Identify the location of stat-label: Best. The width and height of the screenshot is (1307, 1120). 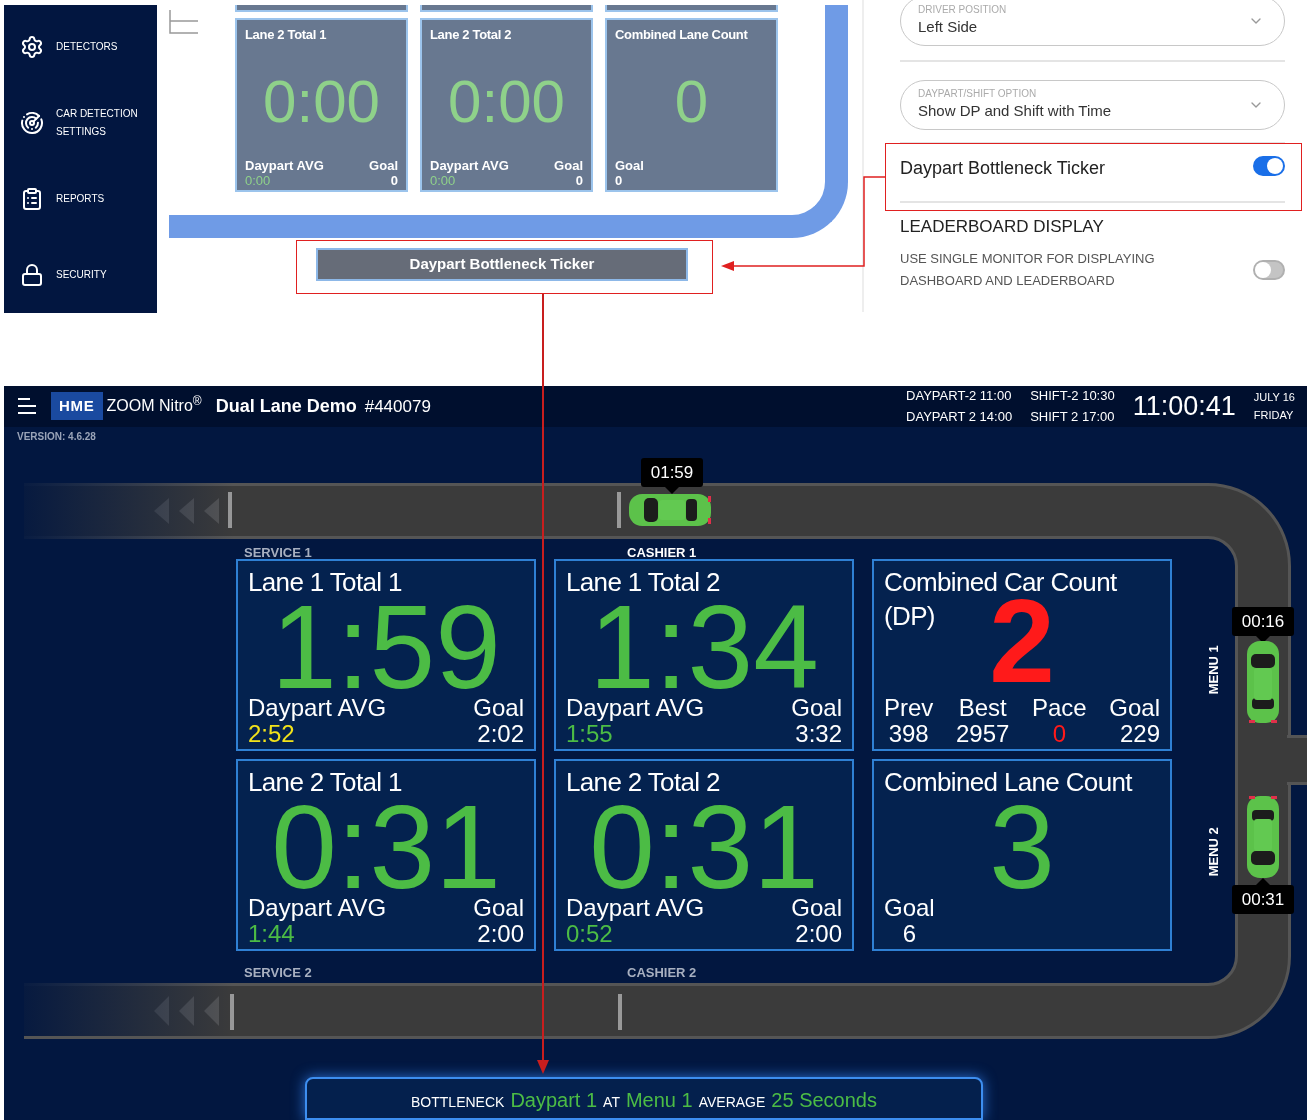
(982, 707).